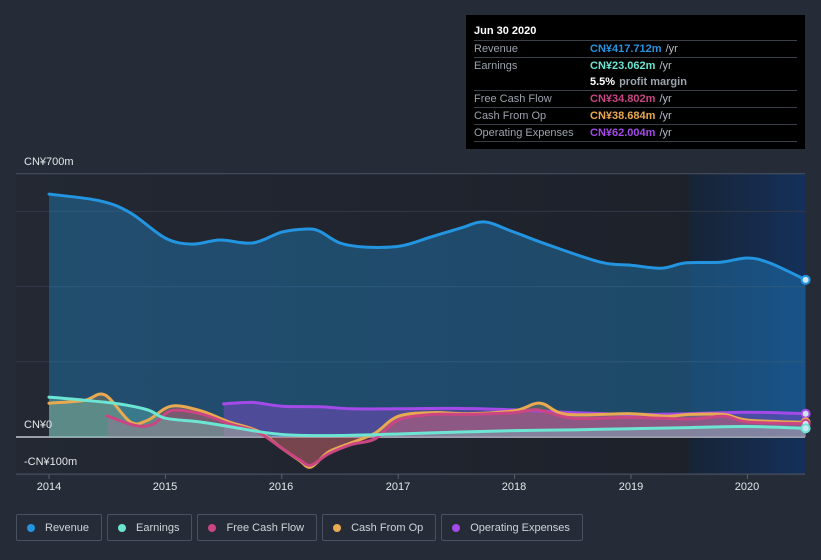  I want to click on profit-margin-label: profit margin, so click(653, 82).